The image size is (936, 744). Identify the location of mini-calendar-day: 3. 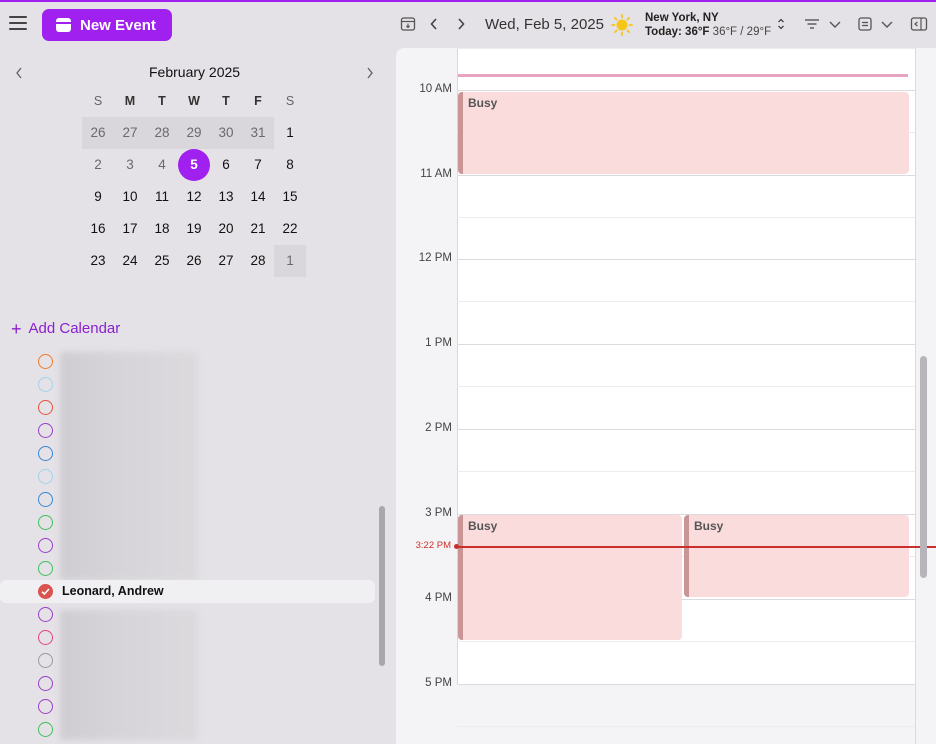
(130, 165).